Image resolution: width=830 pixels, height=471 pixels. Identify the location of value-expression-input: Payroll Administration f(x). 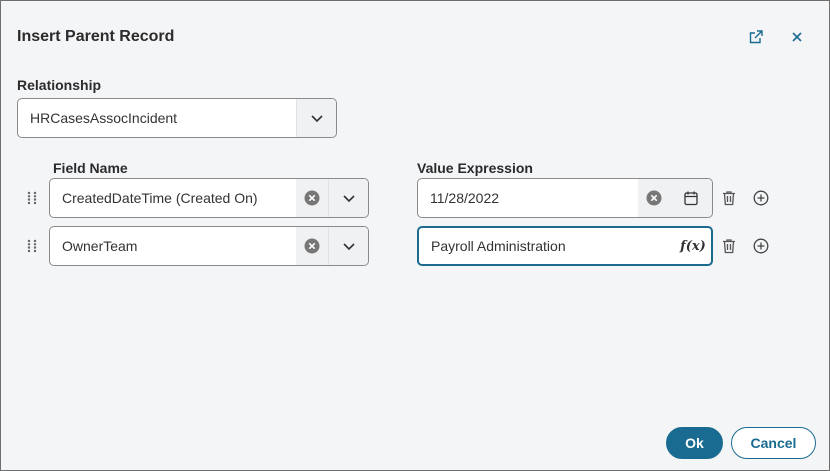
(565, 246).